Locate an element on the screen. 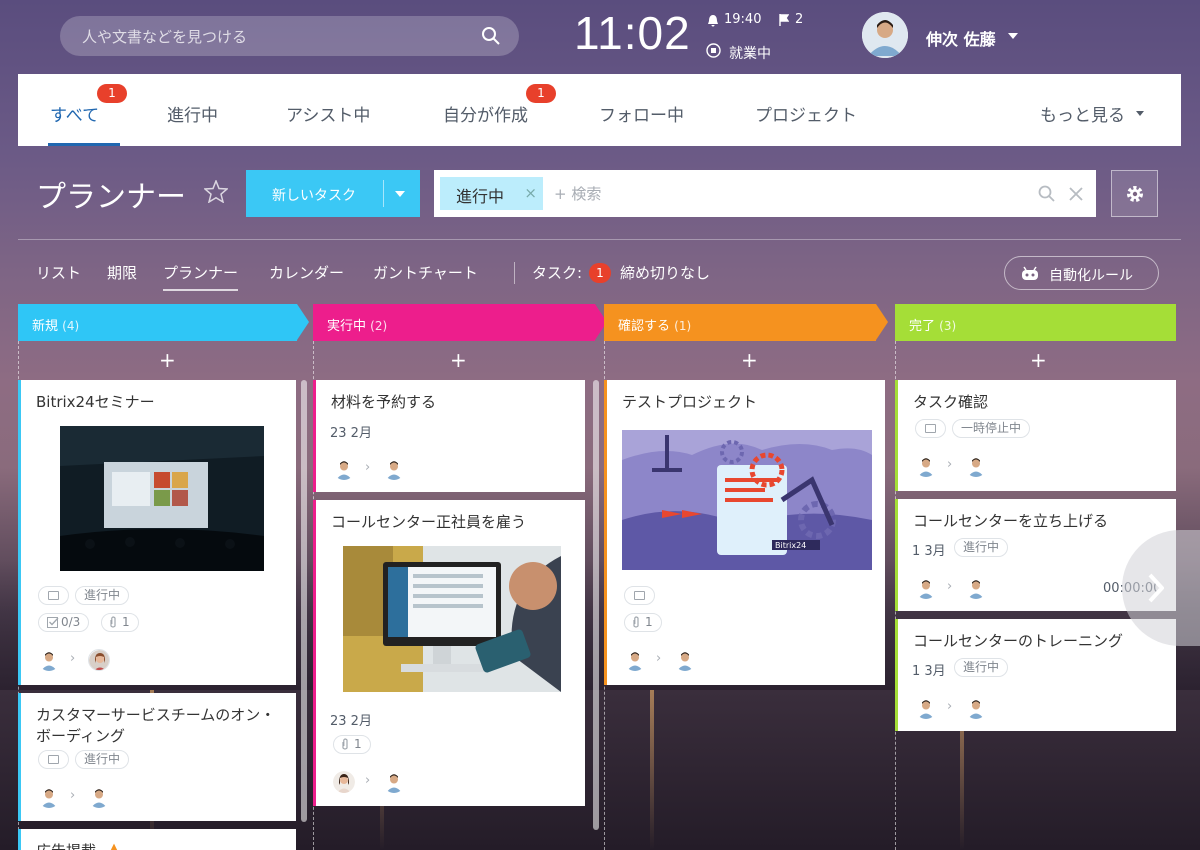 Image resolution: width=1200 pixels, height=850 pixels. filter-search-box: 進行中 × + 検索 is located at coordinates (765, 193).